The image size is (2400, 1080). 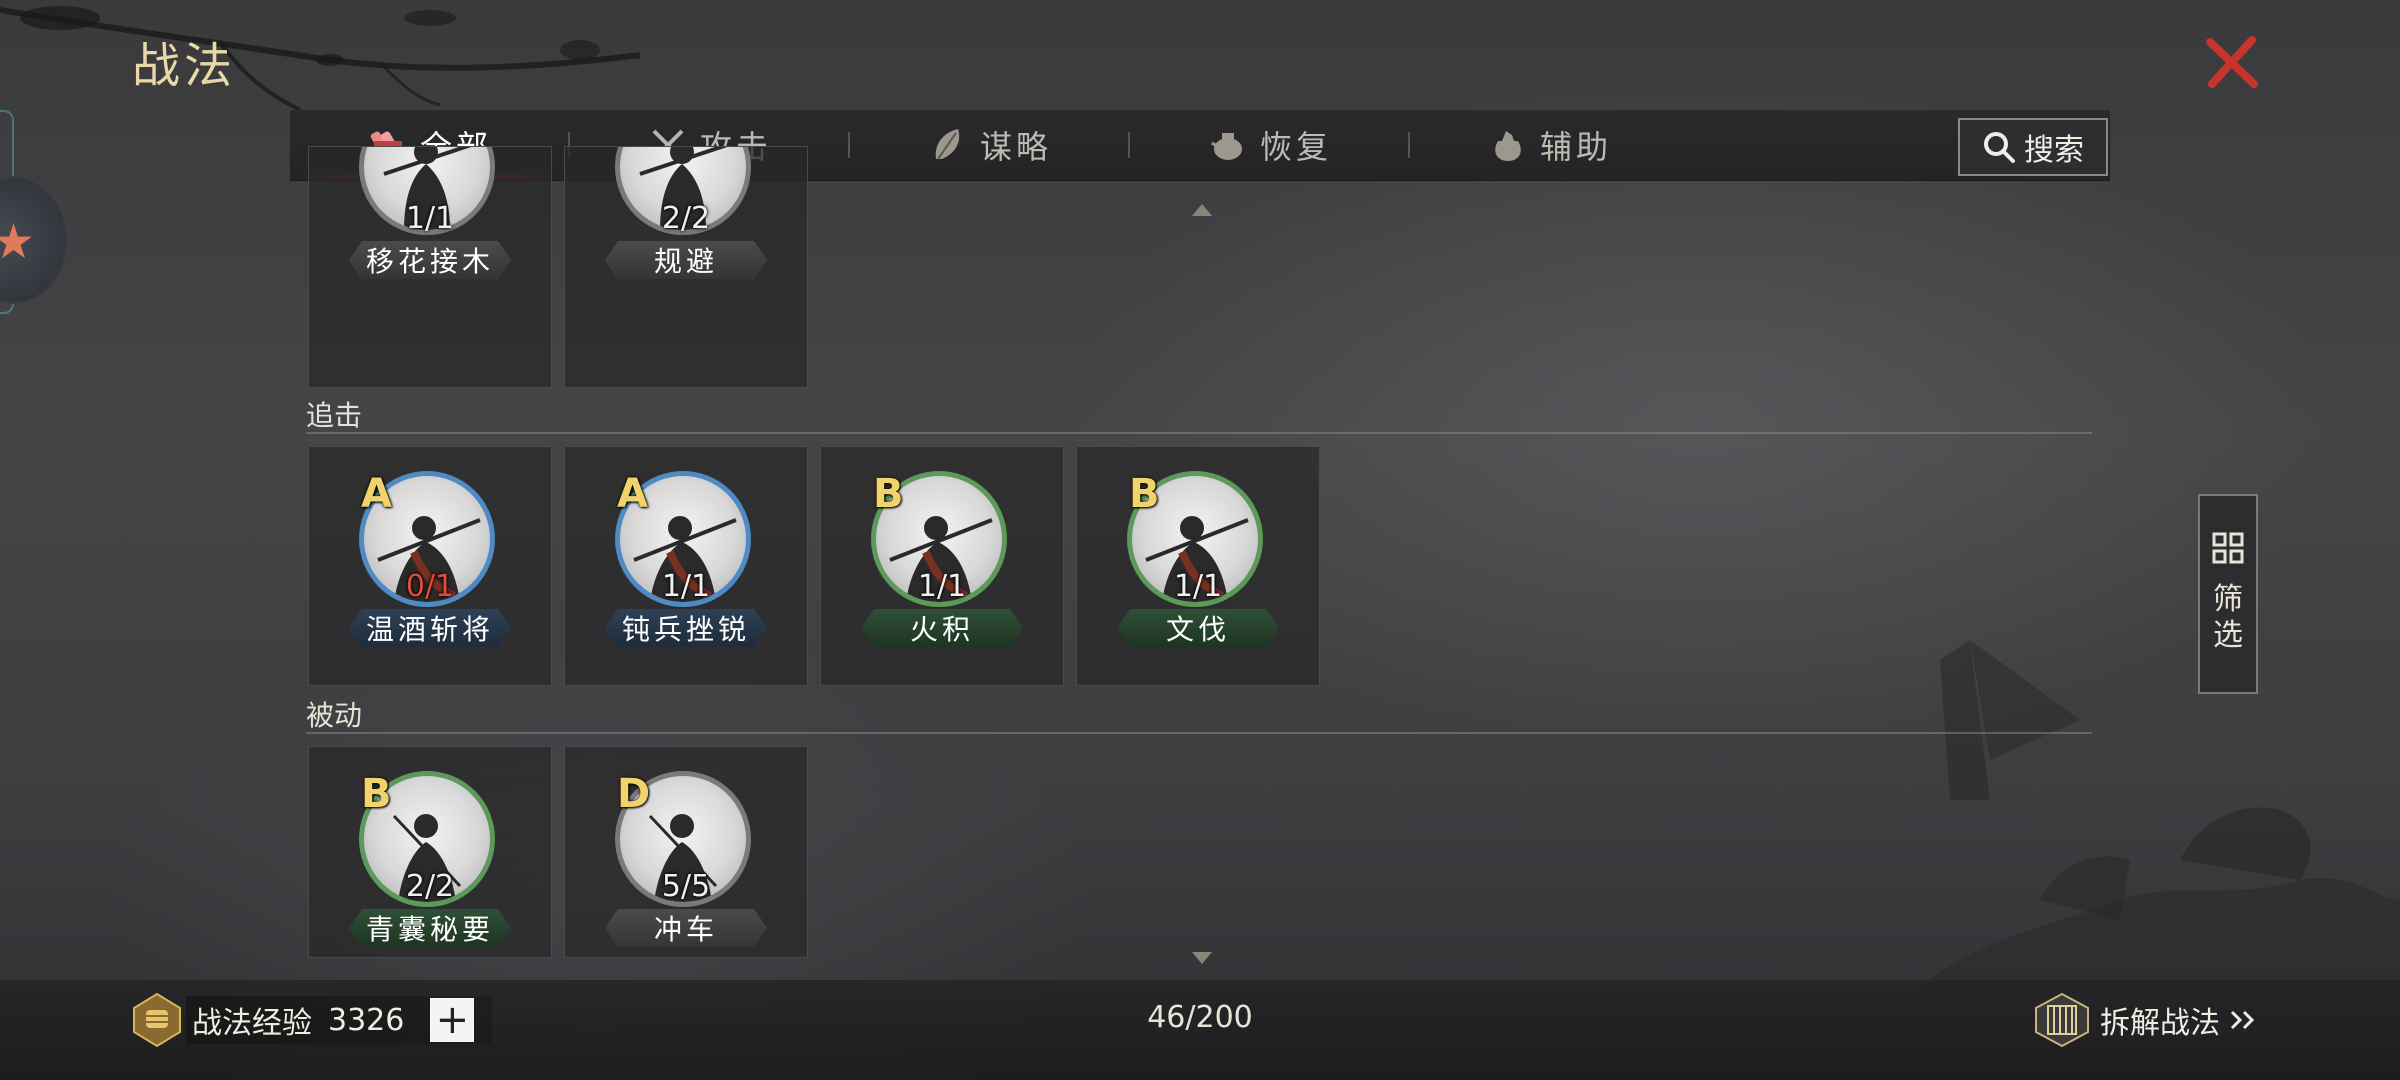 I want to click on tactic-card: A 1/1 钝兵挫锐, so click(x=686, y=566).